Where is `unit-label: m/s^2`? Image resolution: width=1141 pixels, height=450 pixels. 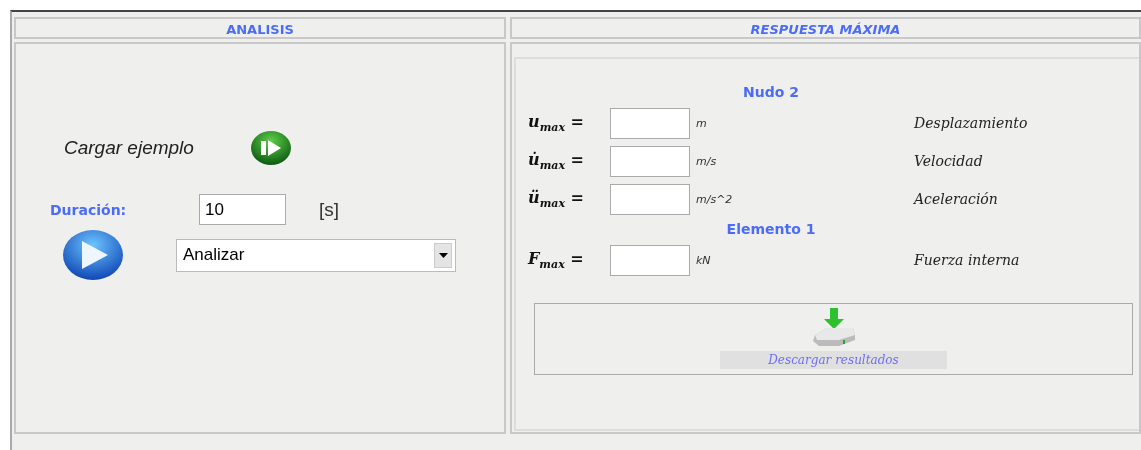 unit-label: m/s^2 is located at coordinates (714, 199).